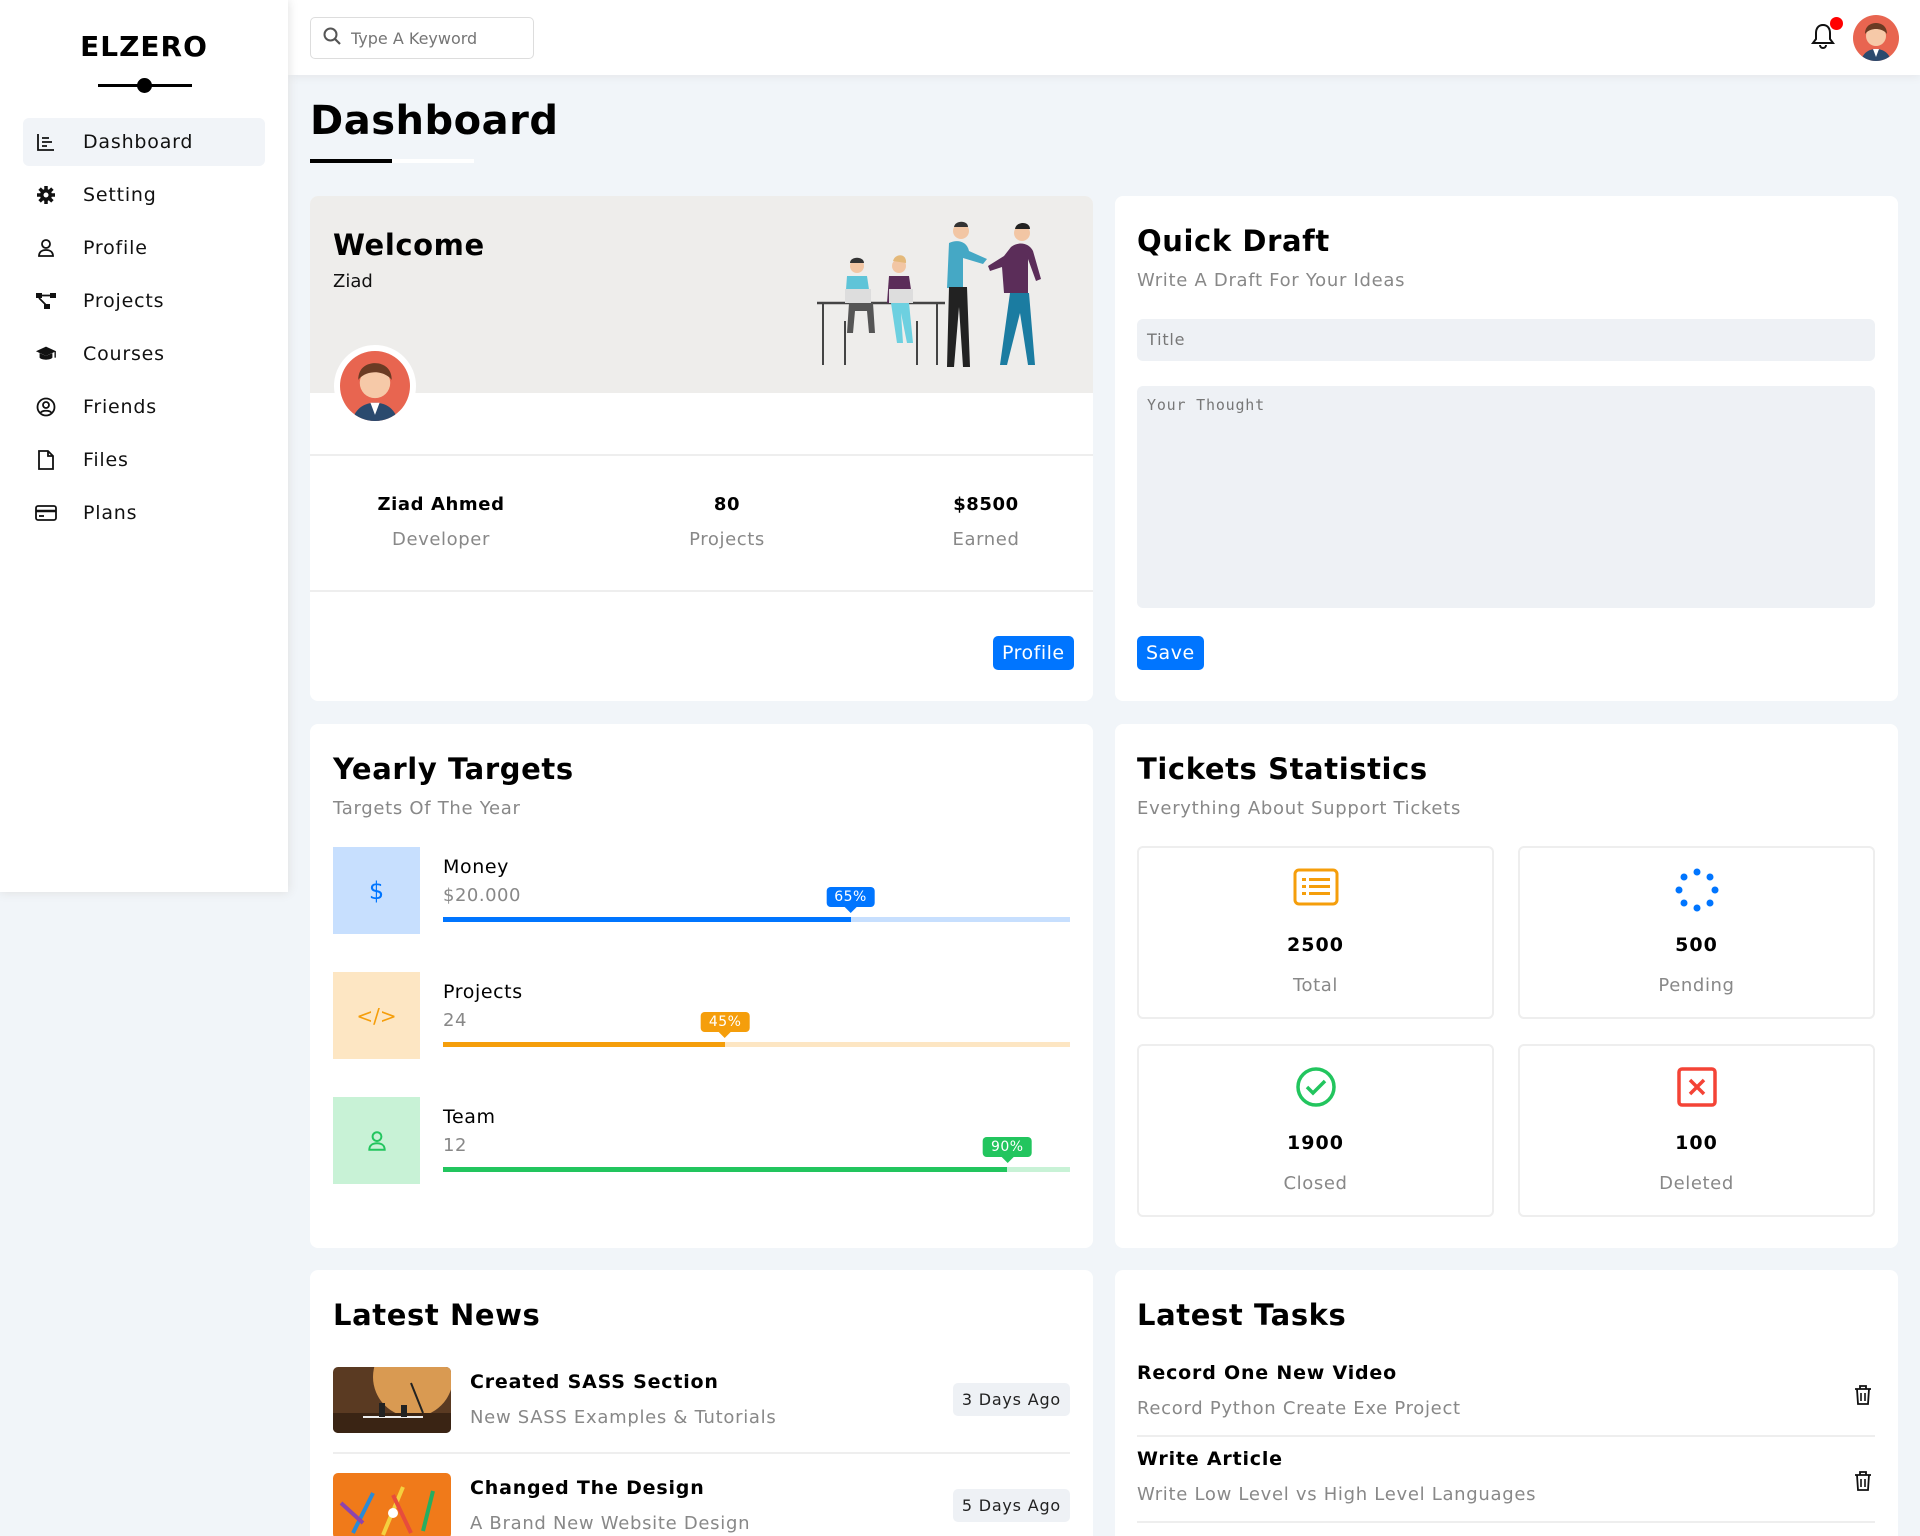 The image size is (1920, 1536). Describe the element at coordinates (1696, 932) in the screenshot. I see `ticket-pending: 500 Pending` at that location.